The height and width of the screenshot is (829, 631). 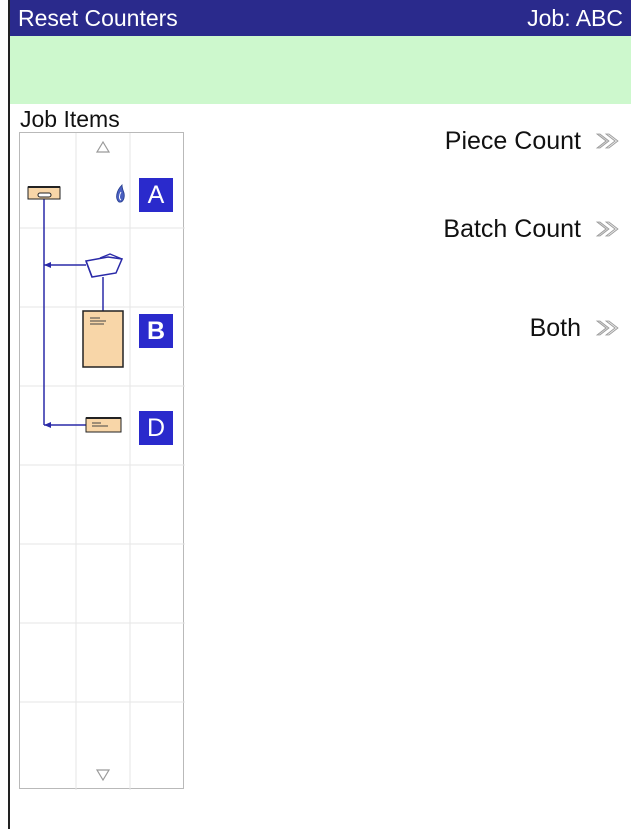 What do you see at coordinates (156, 195) in the screenshot?
I see `item-badge-a: A` at bounding box center [156, 195].